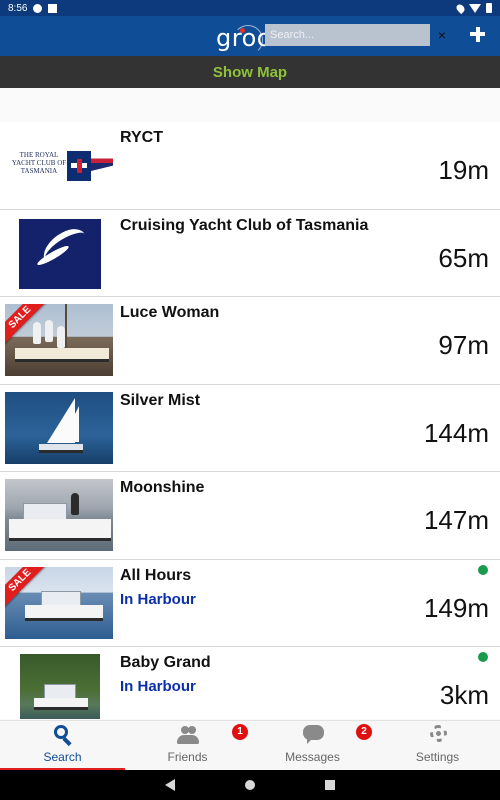 This screenshot has height=800, width=500. Describe the element at coordinates (312, 745) in the screenshot. I see `tab-messages: 2 Messages` at that location.